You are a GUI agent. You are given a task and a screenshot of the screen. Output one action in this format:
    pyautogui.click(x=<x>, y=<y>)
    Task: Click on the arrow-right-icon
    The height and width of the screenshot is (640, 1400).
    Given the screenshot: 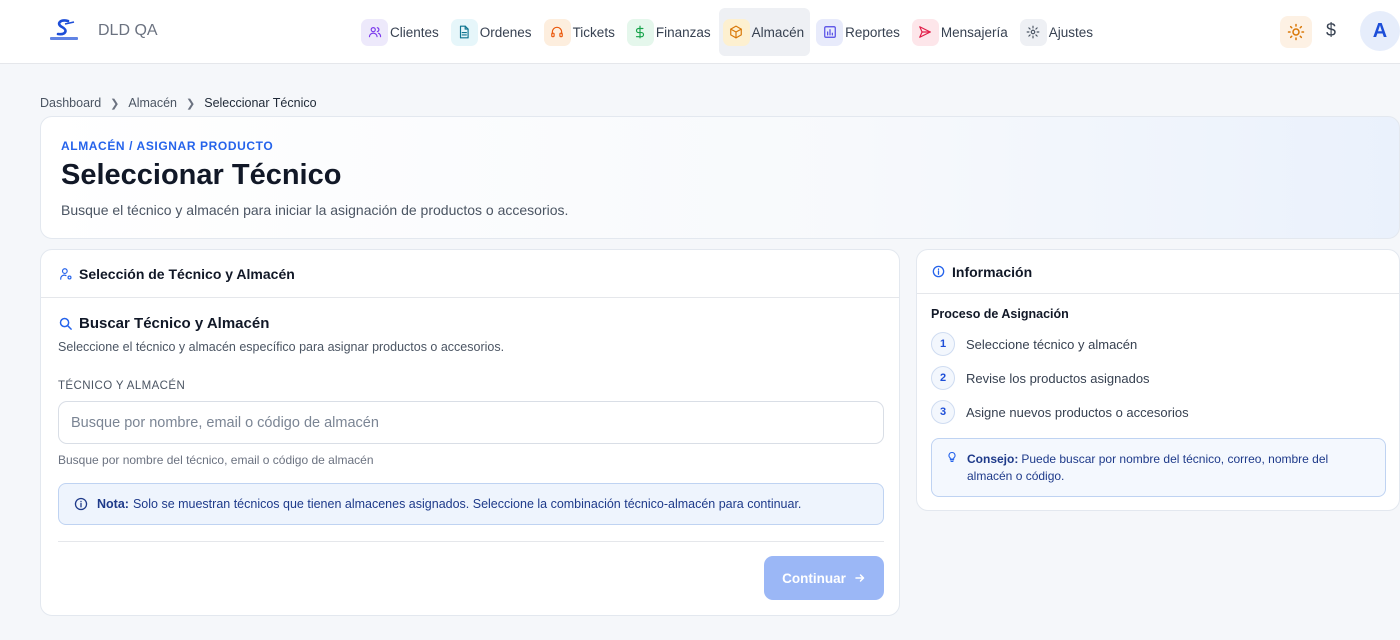 What is the action you would take?
    pyautogui.click(x=860, y=578)
    